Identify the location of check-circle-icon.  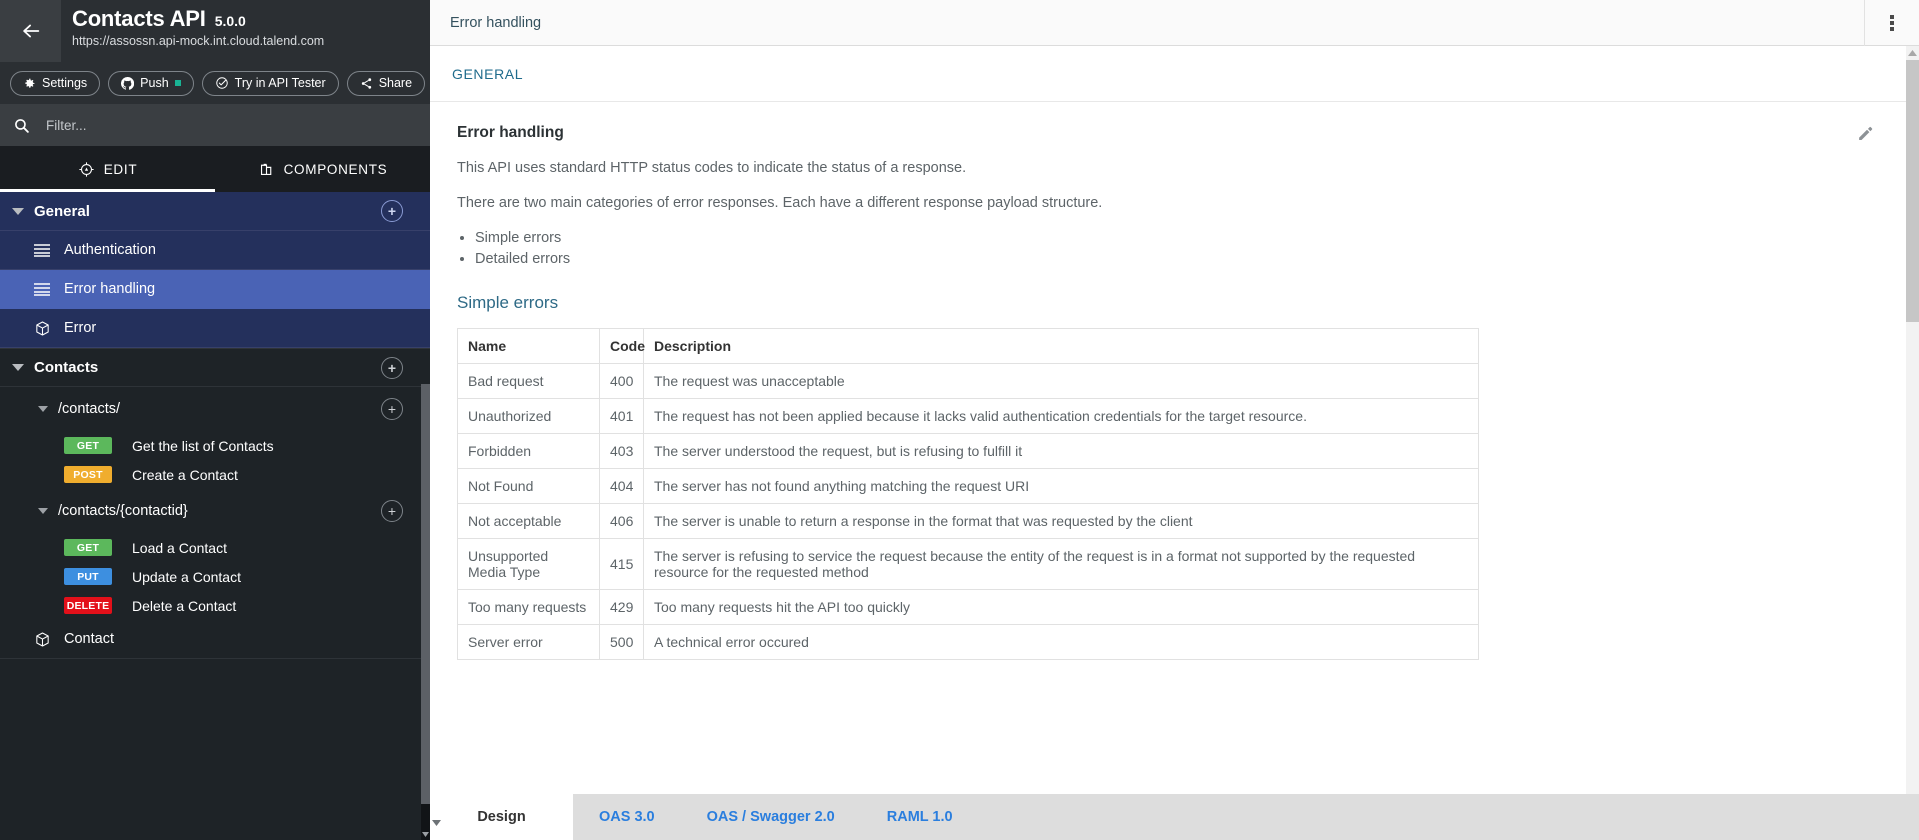
(221, 83).